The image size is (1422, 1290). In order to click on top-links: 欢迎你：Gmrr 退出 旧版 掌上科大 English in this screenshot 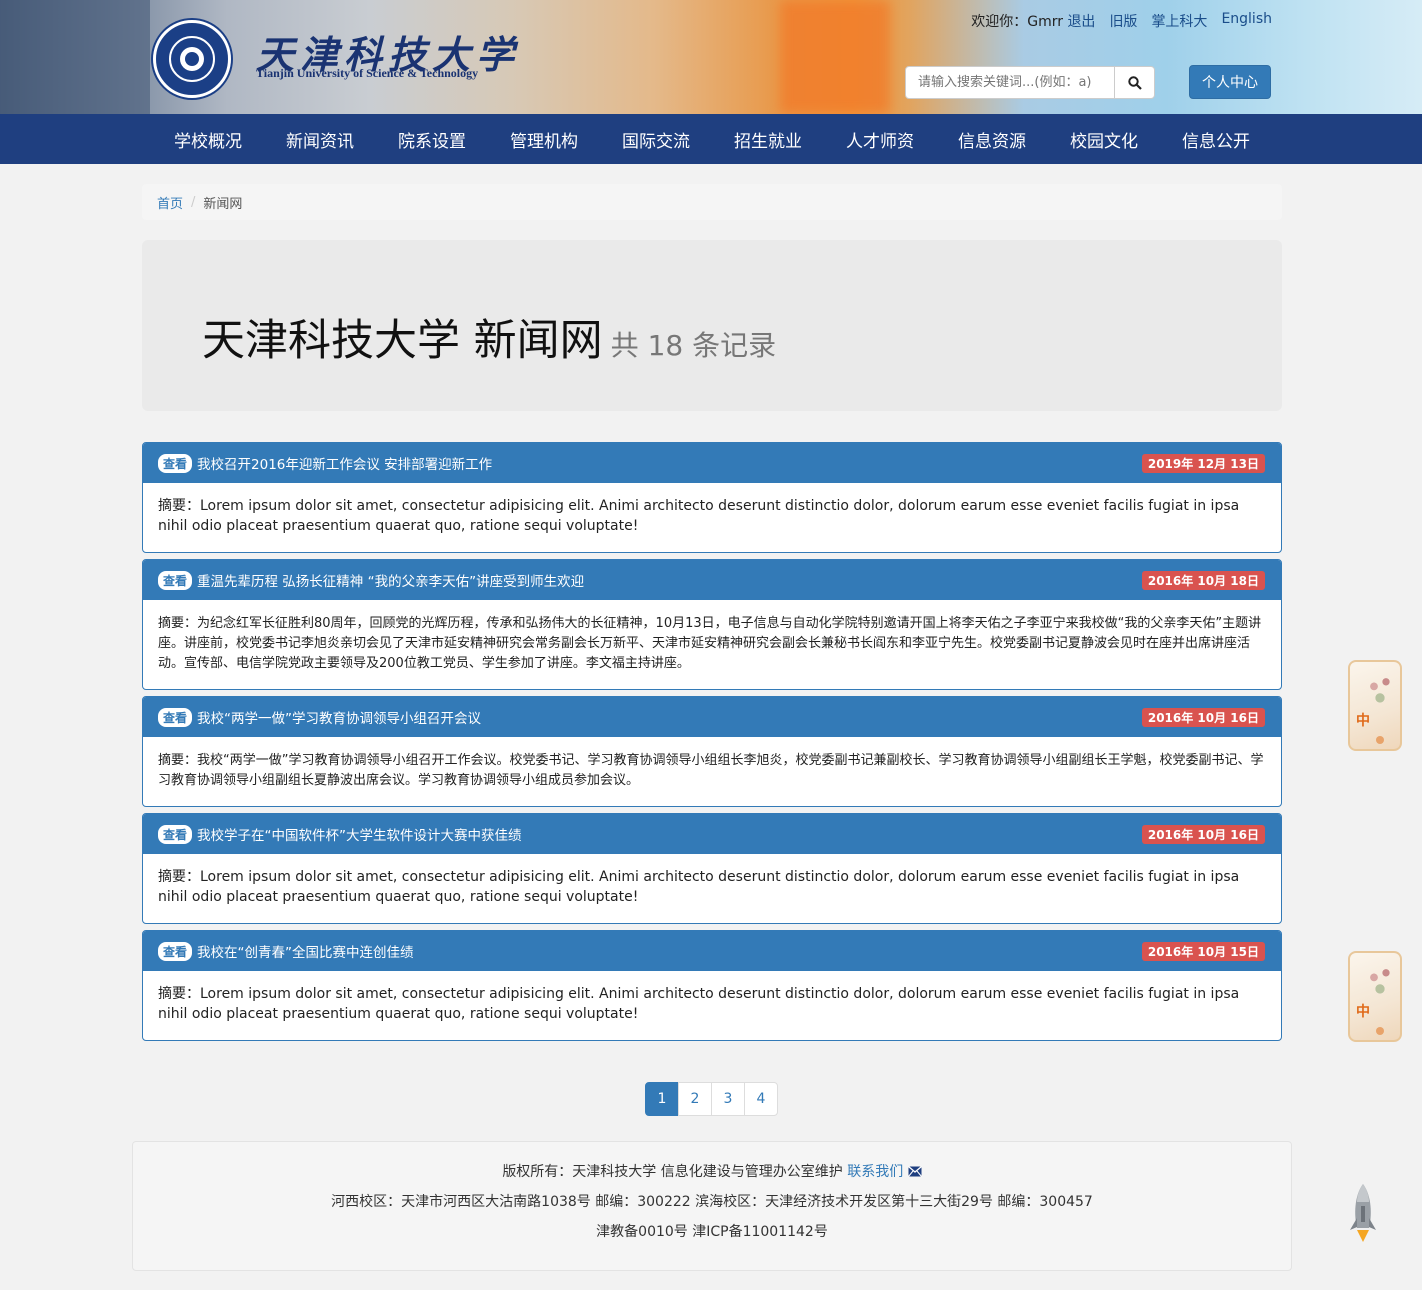, I will do `click(1121, 21)`.